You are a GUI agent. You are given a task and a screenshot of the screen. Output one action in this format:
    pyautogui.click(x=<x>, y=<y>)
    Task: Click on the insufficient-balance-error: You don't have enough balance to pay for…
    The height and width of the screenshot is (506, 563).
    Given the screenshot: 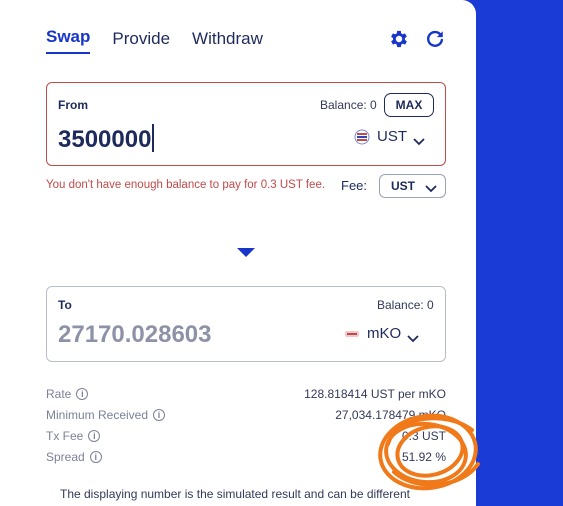 What is the action you would take?
    pyautogui.click(x=186, y=185)
    